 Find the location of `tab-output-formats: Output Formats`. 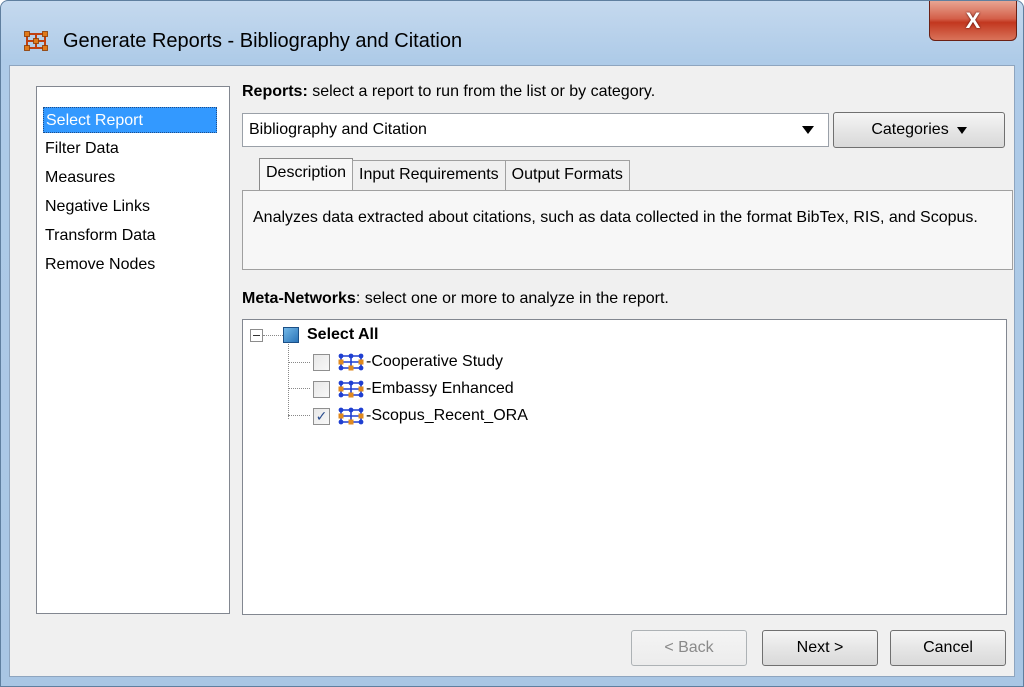

tab-output-formats: Output Formats is located at coordinates (567, 175).